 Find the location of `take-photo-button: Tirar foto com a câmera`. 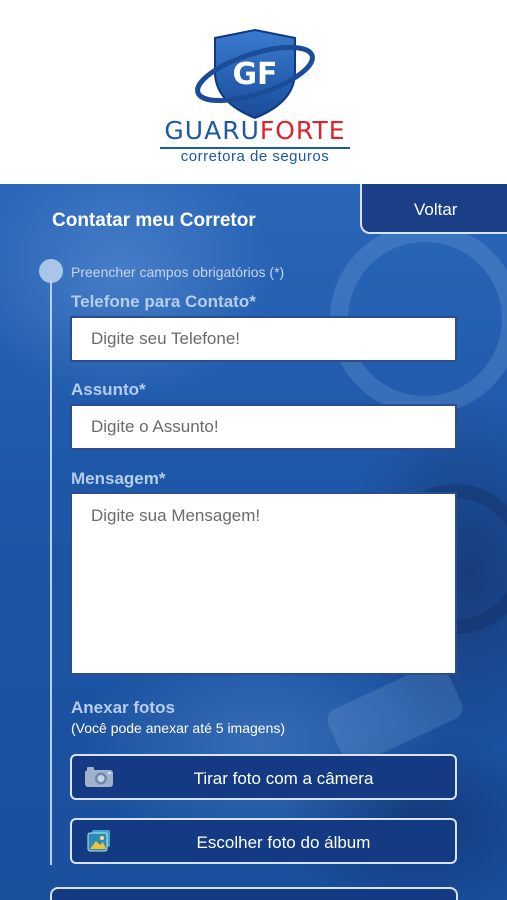

take-photo-button: Tirar foto com a câmera is located at coordinates (263, 777).